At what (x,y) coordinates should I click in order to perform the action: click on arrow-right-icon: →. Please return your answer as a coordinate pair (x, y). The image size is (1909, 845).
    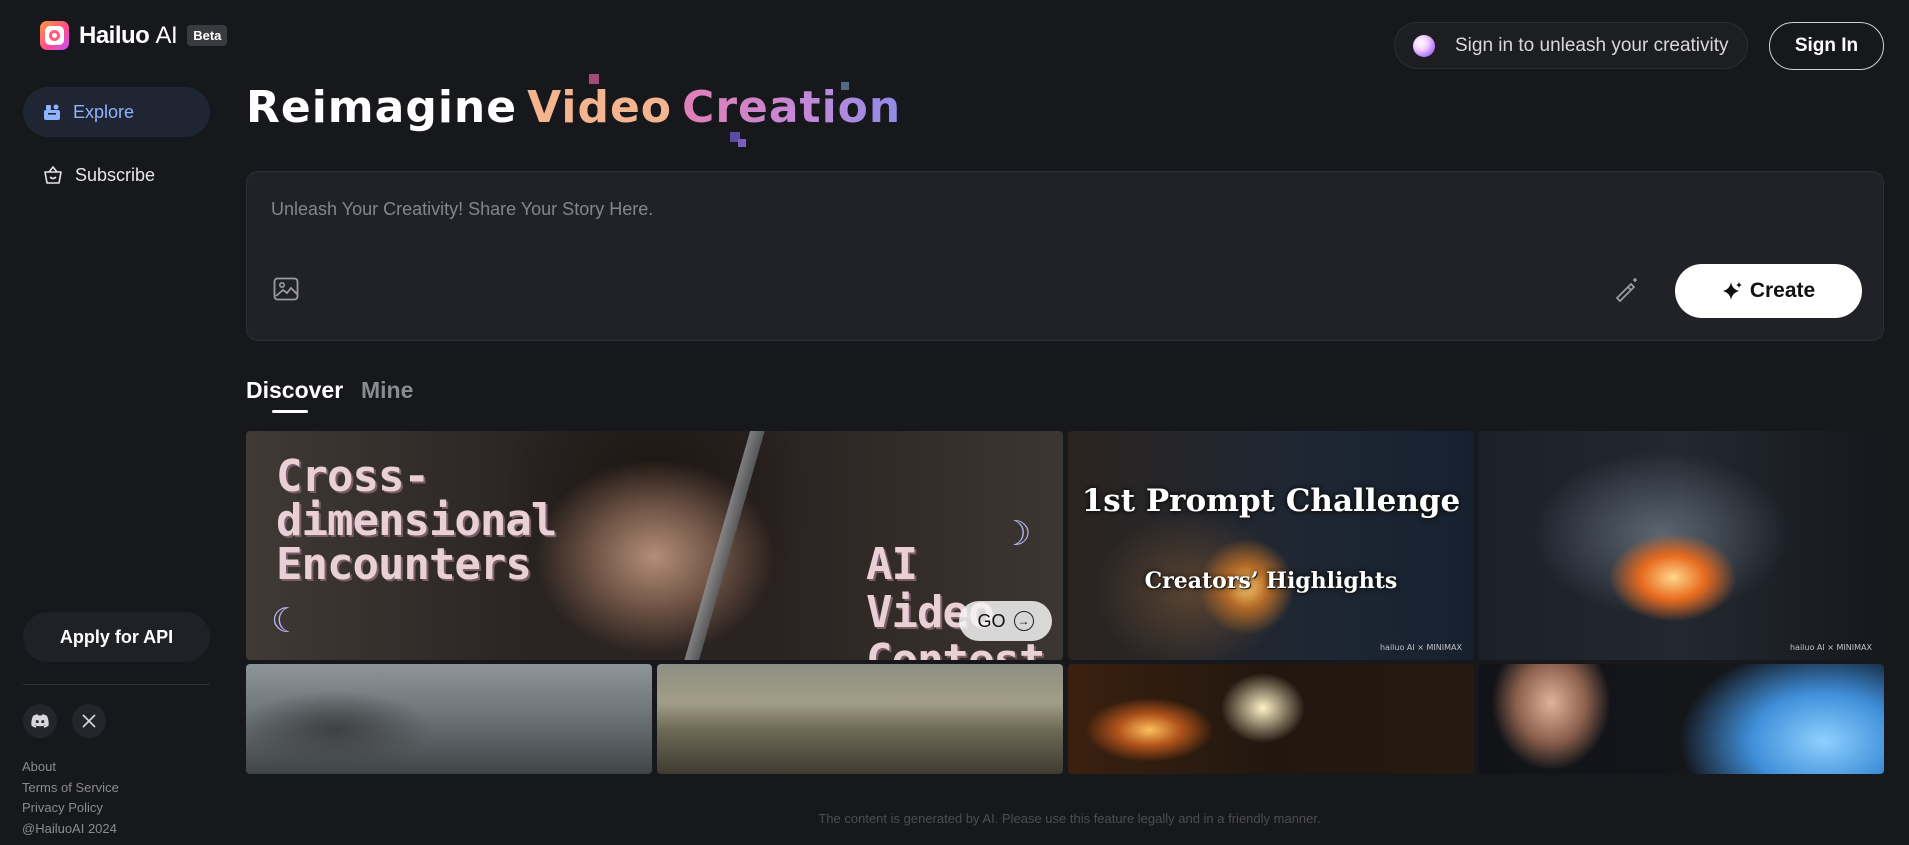
    Looking at the image, I should click on (1023, 621).